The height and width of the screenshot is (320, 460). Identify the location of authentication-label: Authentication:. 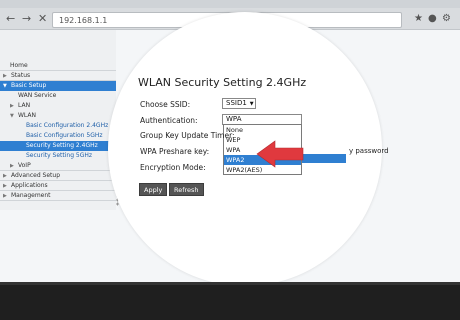
(169, 120).